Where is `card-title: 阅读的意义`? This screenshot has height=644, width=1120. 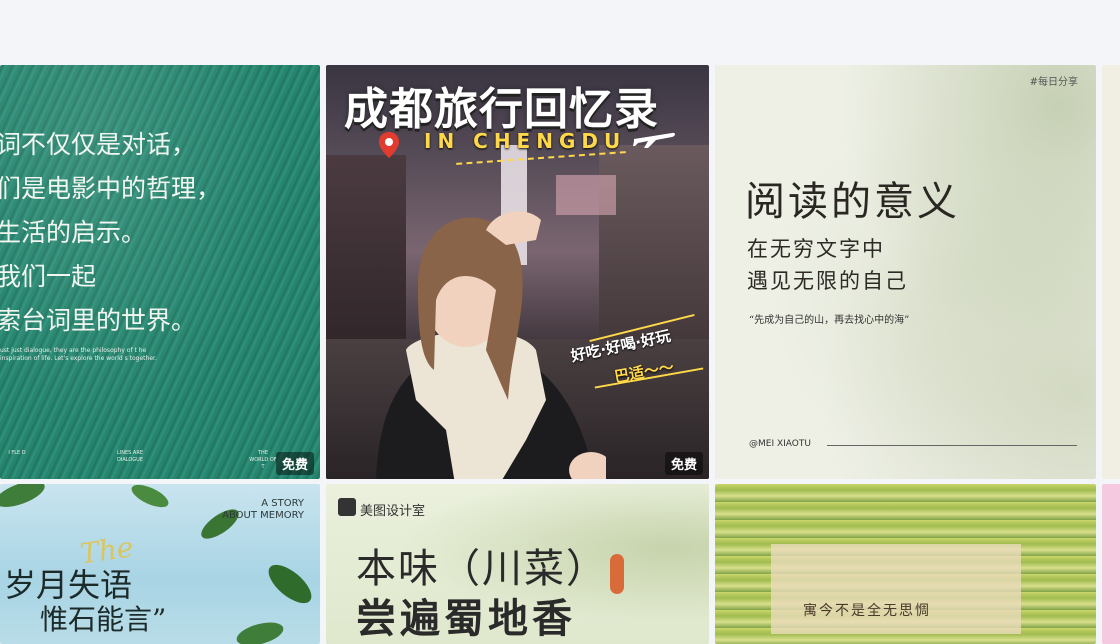
card-title: 阅读的意义 is located at coordinates (852, 202).